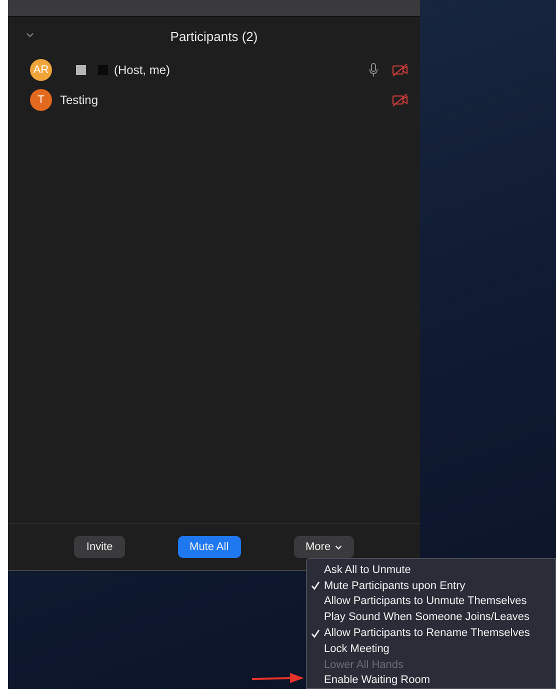 This screenshot has width=556, height=689. Describe the element at coordinates (431, 633) in the screenshot. I see `menu-item: Allow Participants to Rename Themselves` at that location.